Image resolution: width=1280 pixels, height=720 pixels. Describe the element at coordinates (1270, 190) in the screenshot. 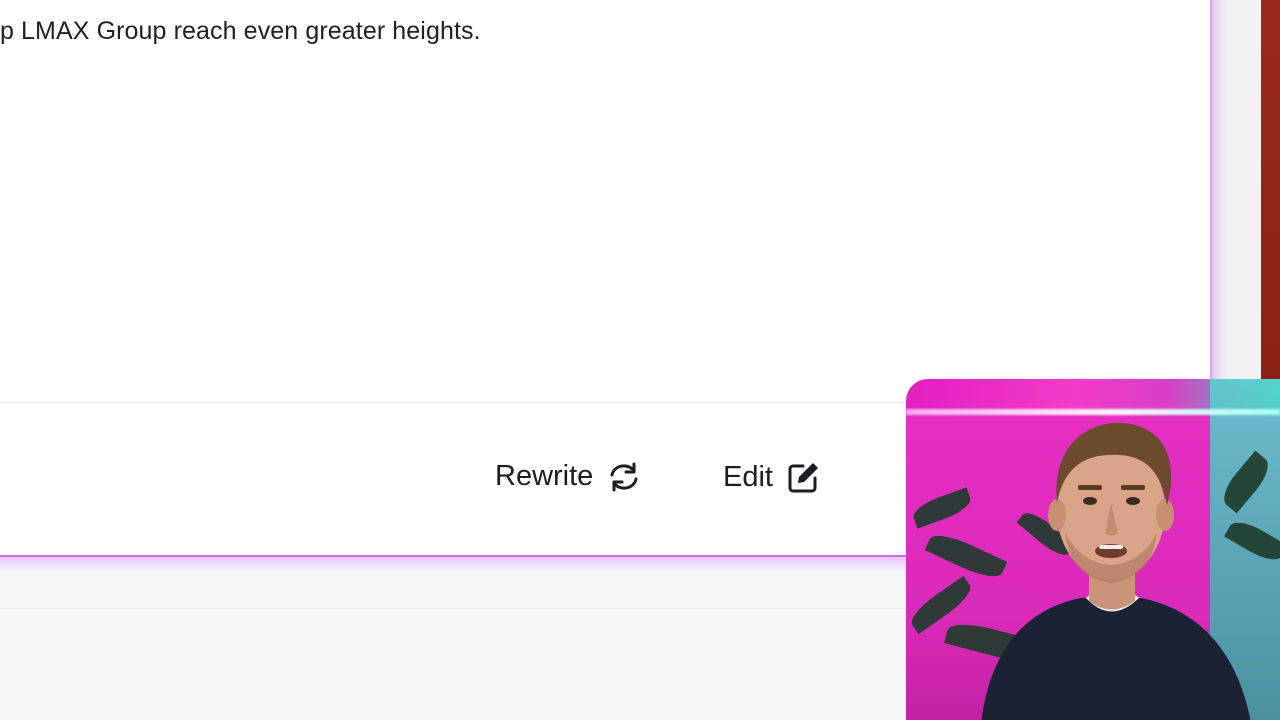

I see `background-accent-strip` at that location.